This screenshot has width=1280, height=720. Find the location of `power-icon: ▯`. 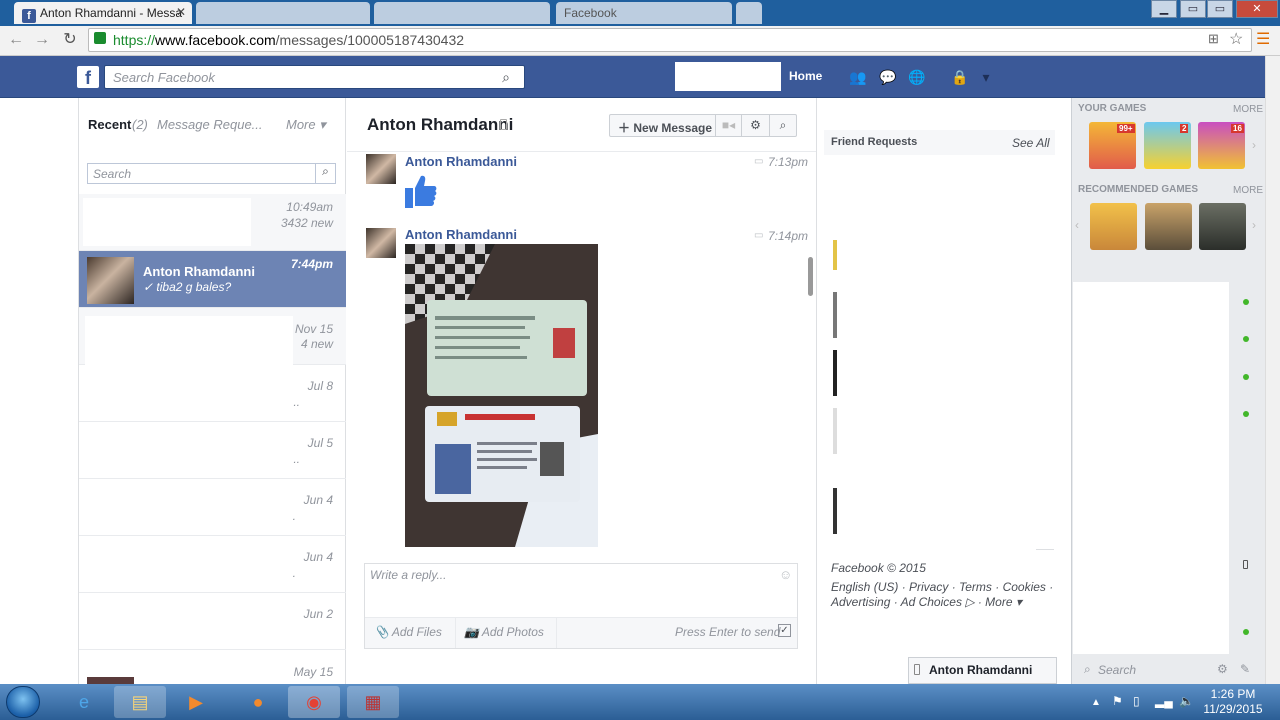

power-icon: ▯ is located at coordinates (1136, 701).